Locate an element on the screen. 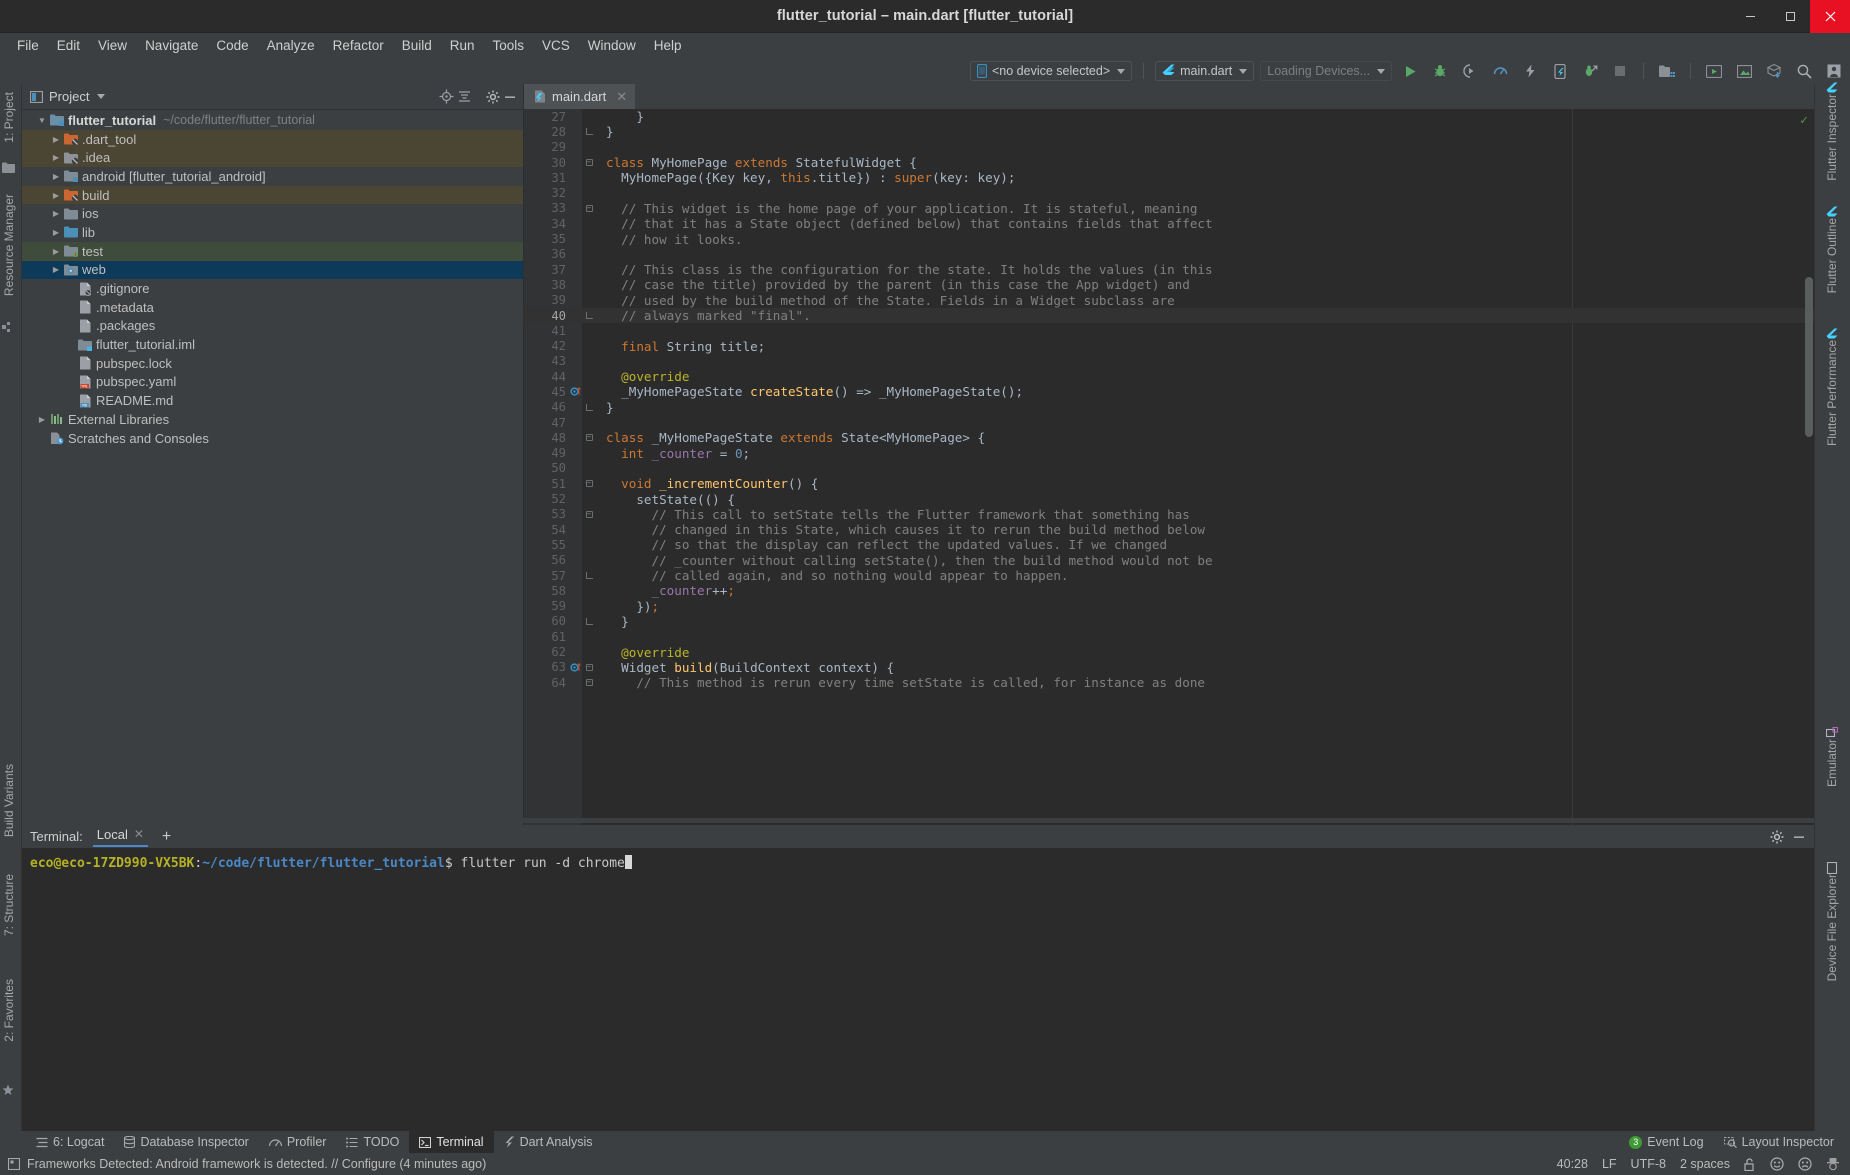  menu-navigate: Navigate is located at coordinates (171, 46).